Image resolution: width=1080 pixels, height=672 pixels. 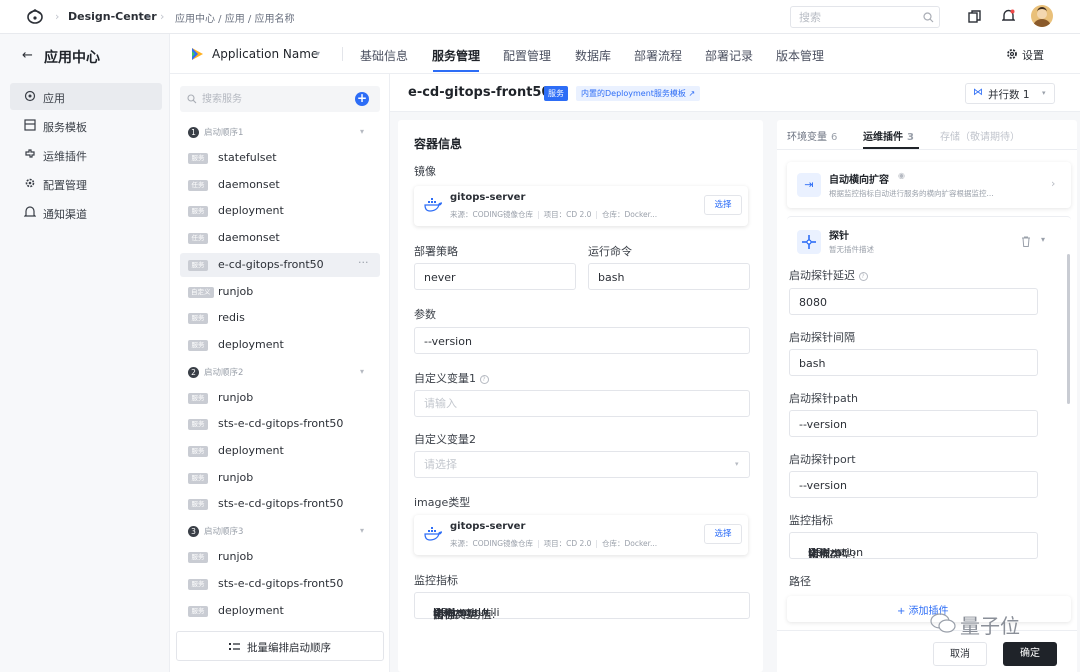 What do you see at coordinates (215, 132) in the screenshot?
I see `start-order-group: 1 启动顺序1` at bounding box center [215, 132].